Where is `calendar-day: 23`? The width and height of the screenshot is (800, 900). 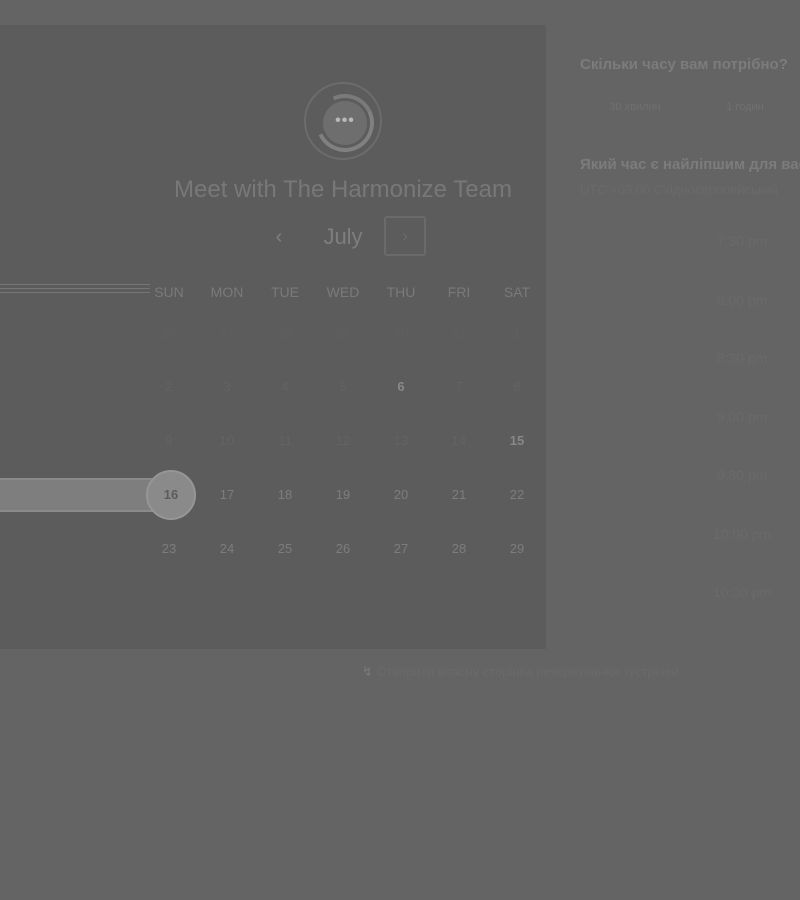 calendar-day: 23 is located at coordinates (169, 549).